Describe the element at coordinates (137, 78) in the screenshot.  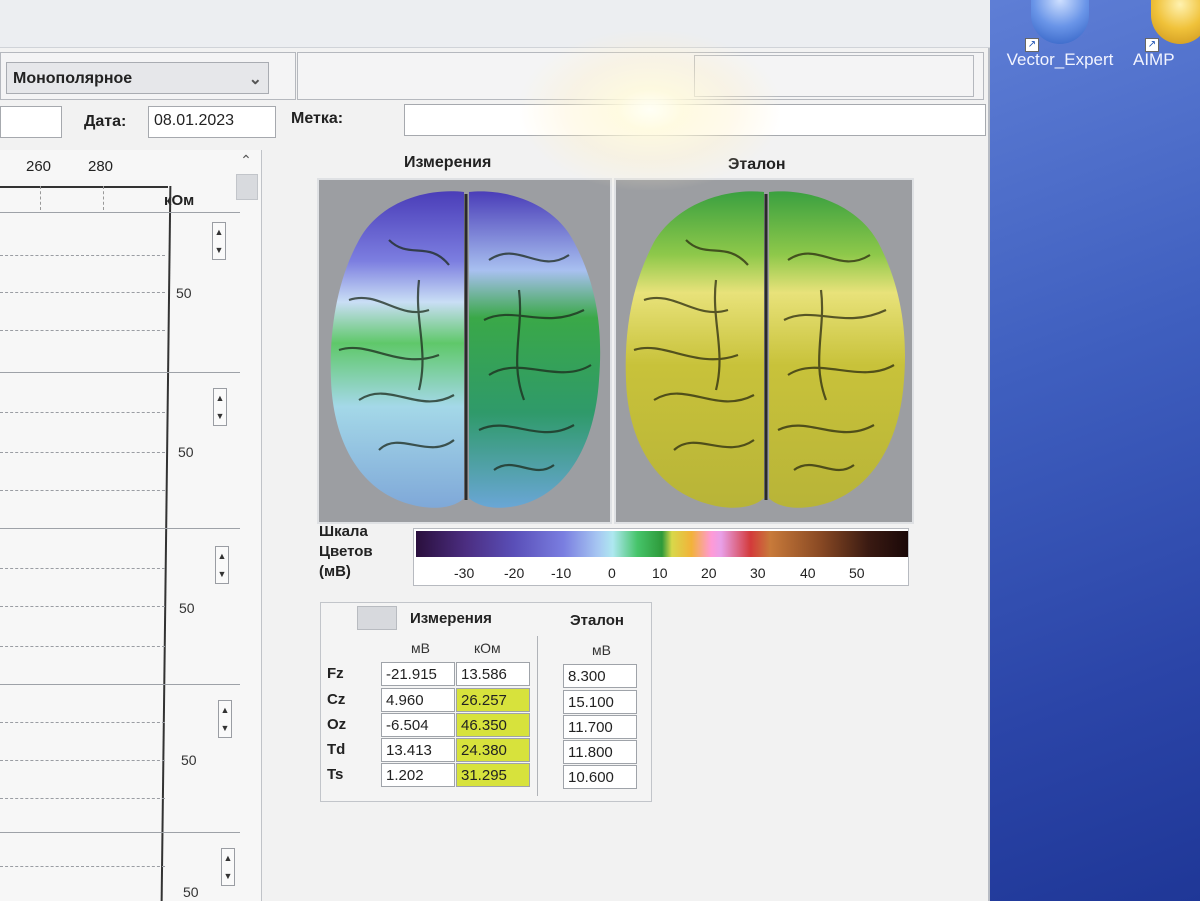
I see `mode-select: Монополярное ⌄` at that location.